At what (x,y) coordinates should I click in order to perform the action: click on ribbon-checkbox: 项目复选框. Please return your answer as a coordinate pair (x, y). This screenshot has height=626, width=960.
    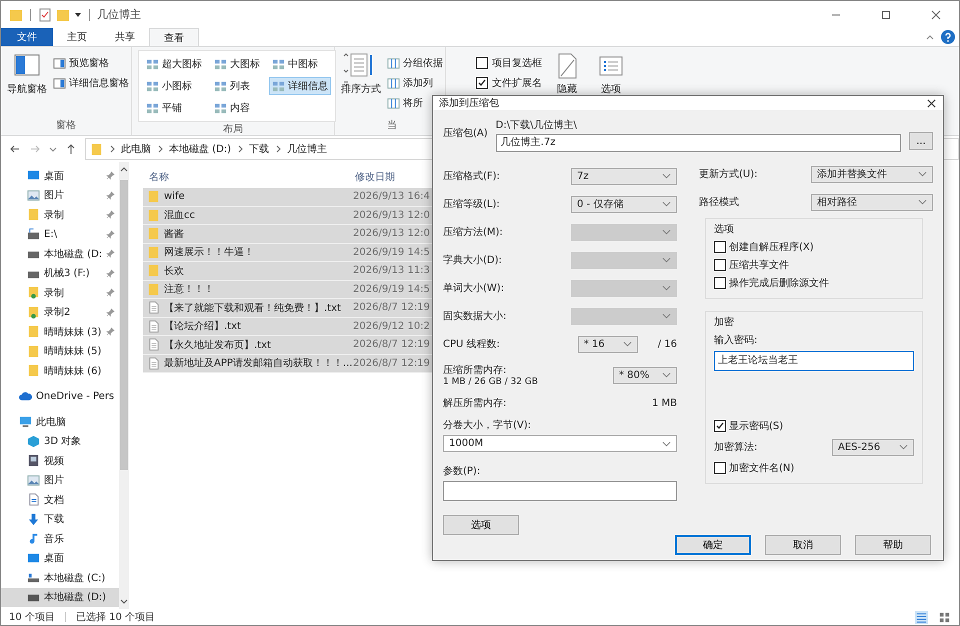
    Looking at the image, I should click on (509, 63).